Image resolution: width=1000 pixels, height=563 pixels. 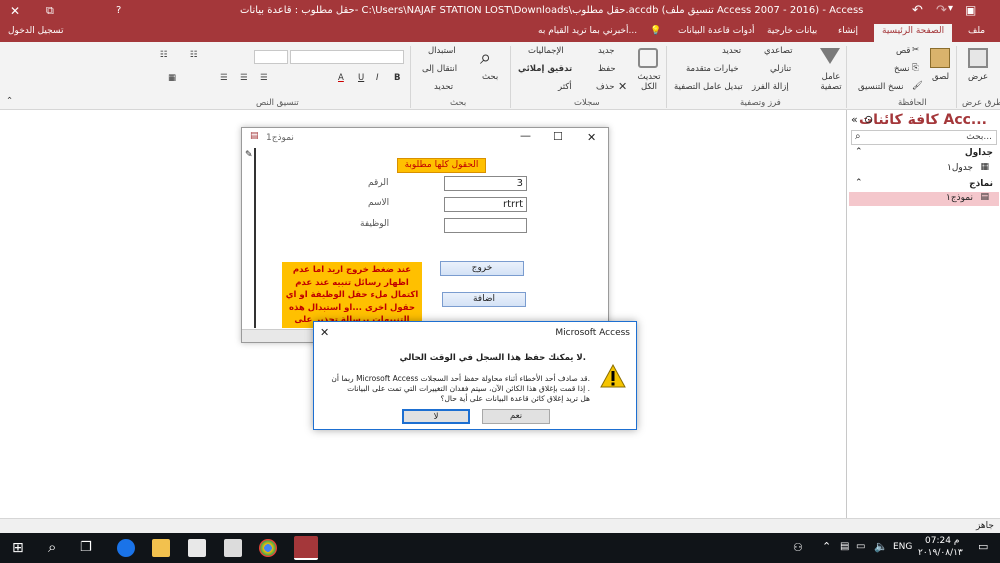 What do you see at coordinates (792, 31) in the screenshot?
I see `tab-external-data: بيانات خارجية` at bounding box center [792, 31].